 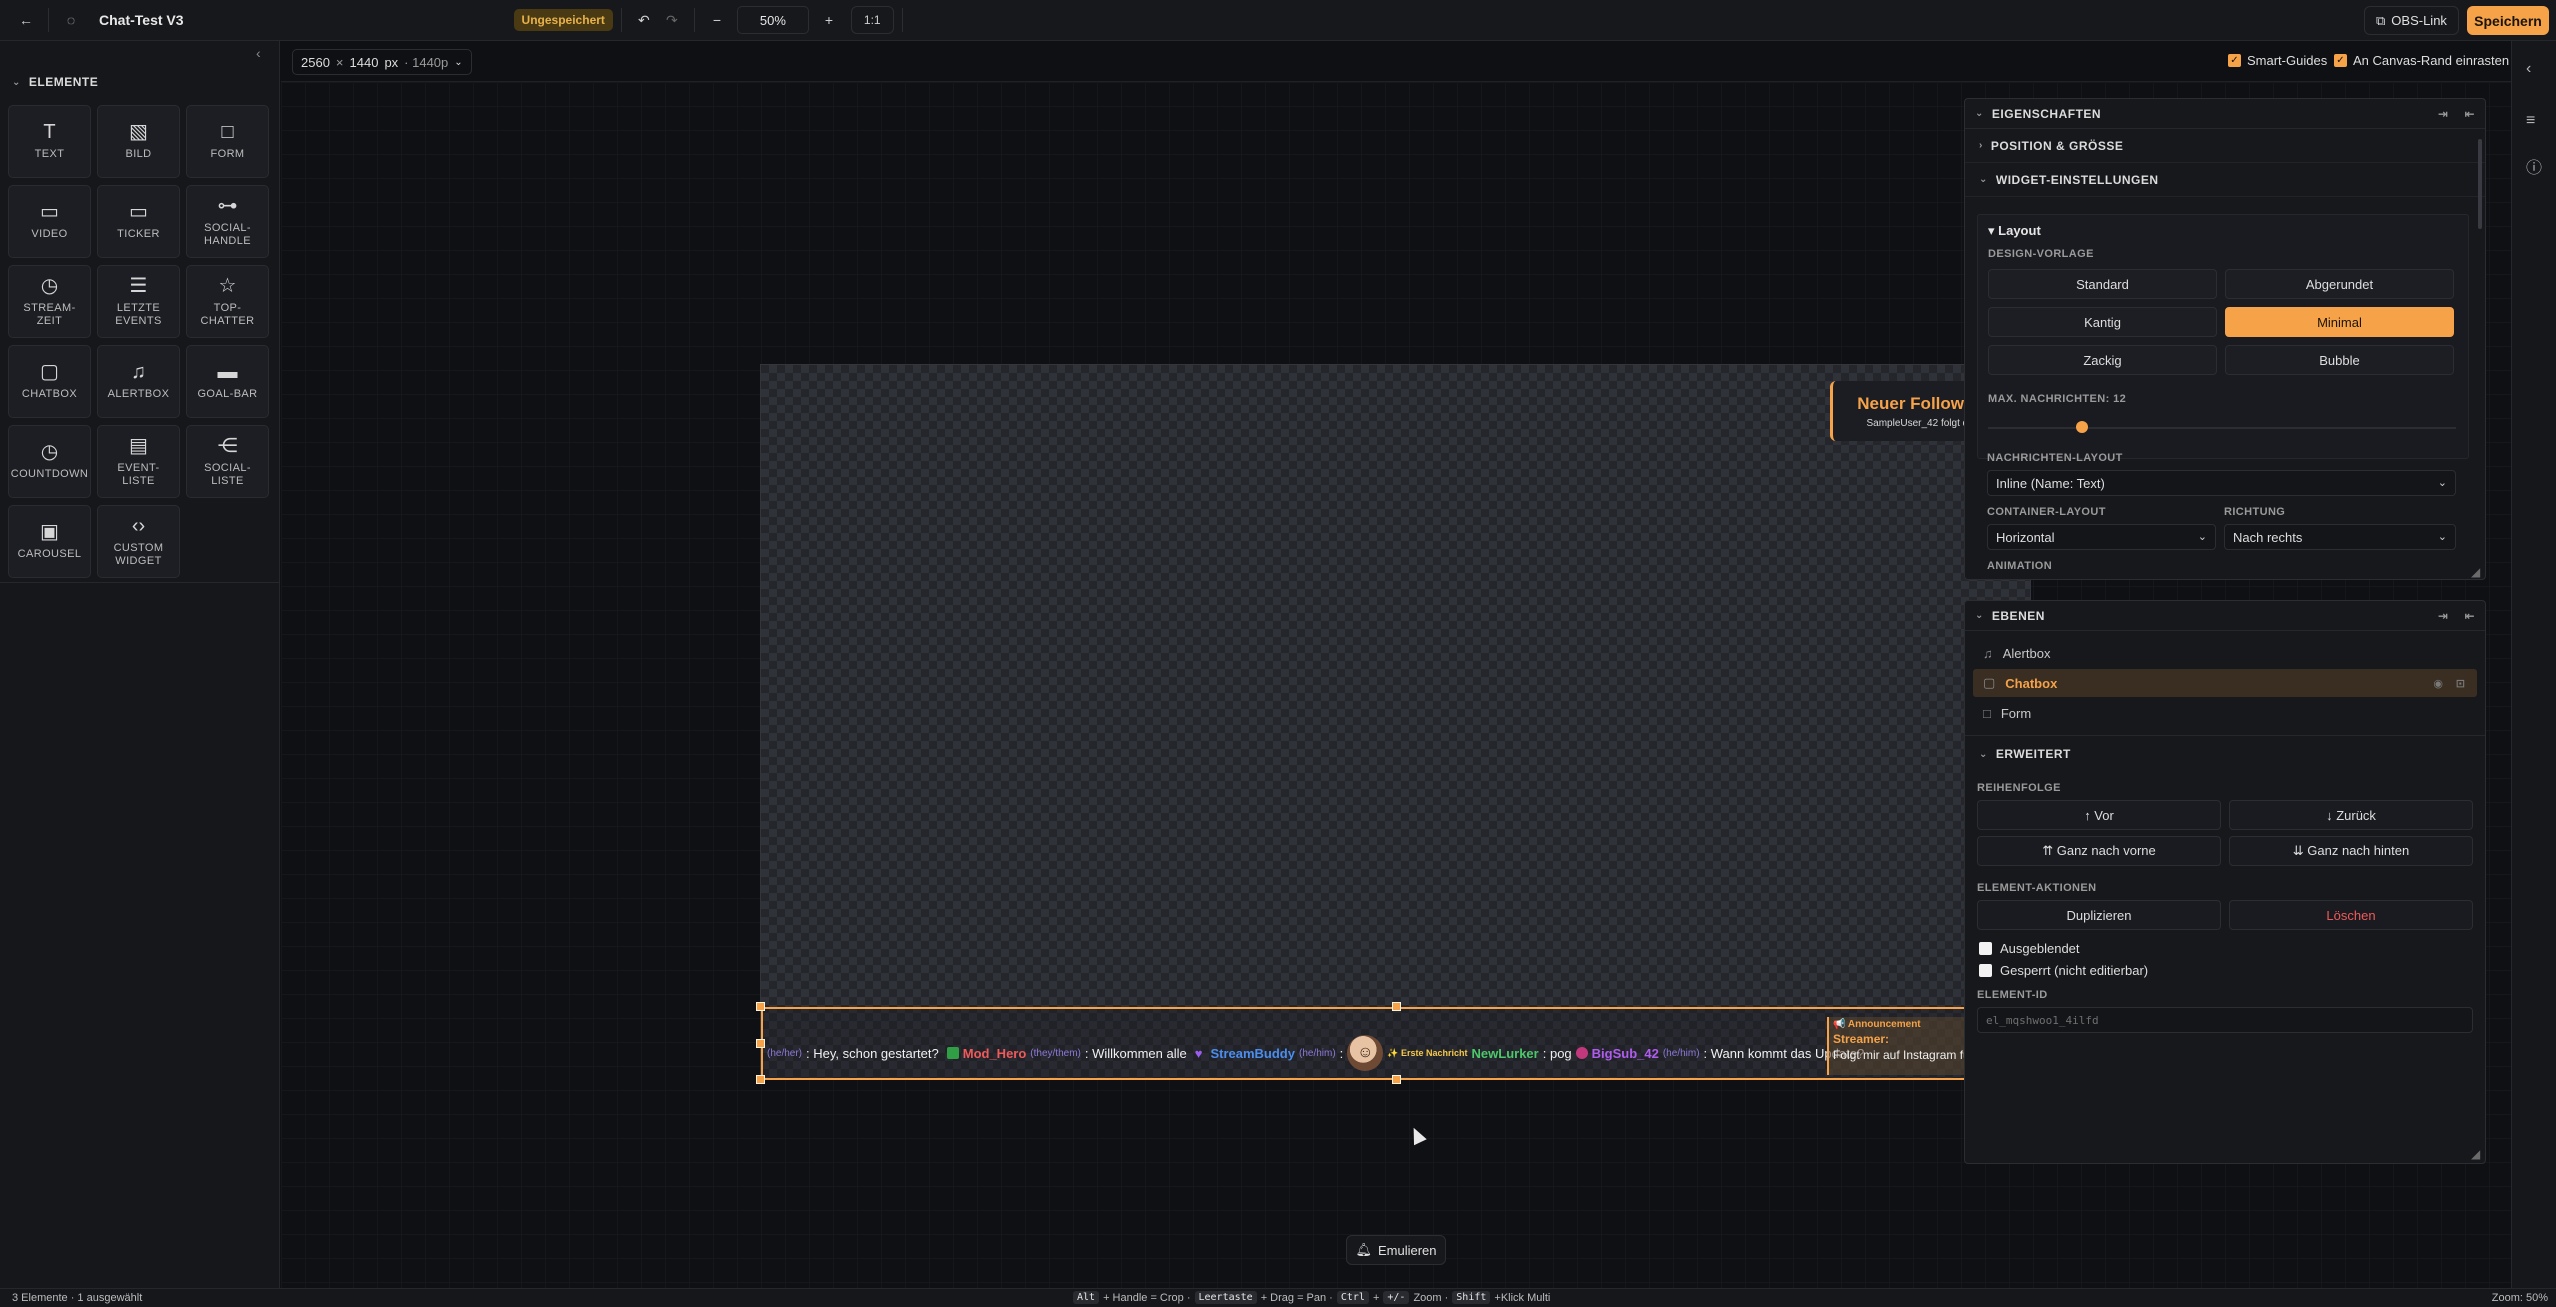 What do you see at coordinates (49, 541) in the screenshot?
I see `element-tile-carousel: ▣ CAROUSEL` at bounding box center [49, 541].